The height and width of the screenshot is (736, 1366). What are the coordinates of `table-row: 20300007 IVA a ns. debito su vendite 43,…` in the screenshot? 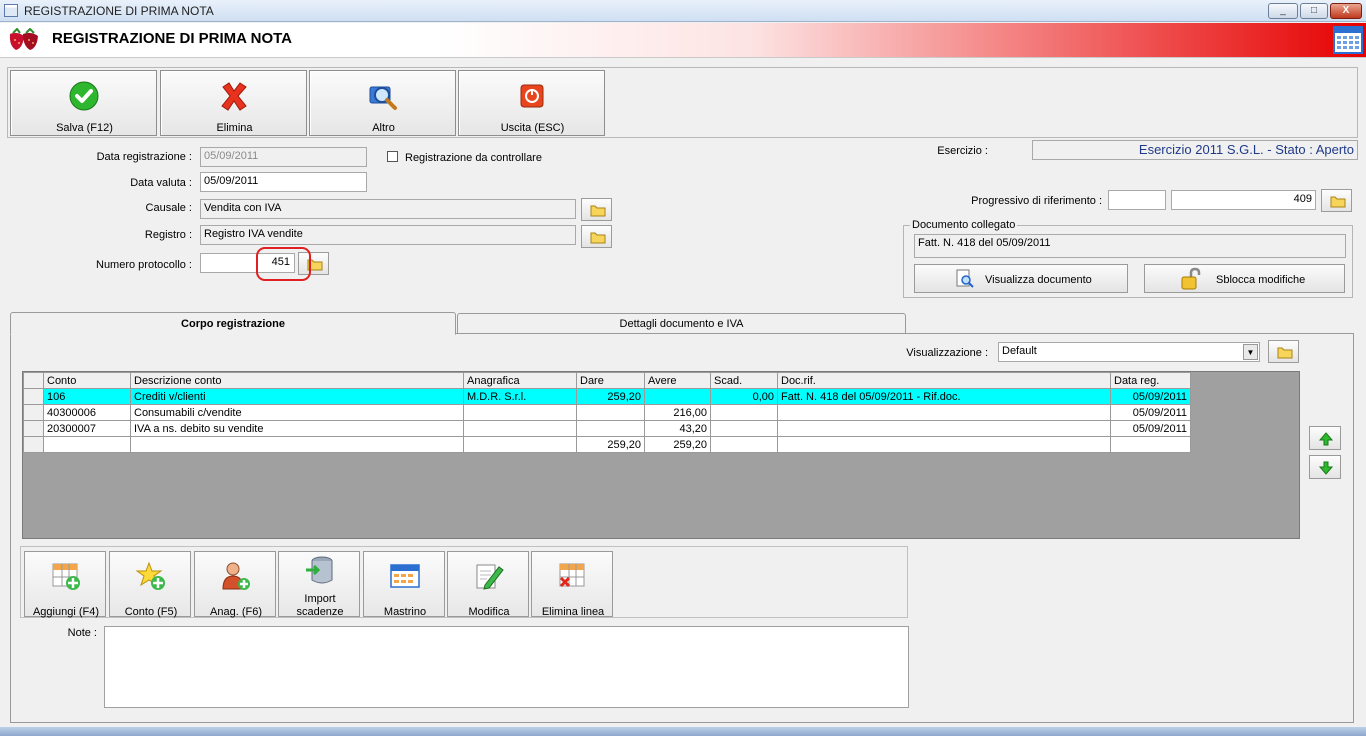 It's located at (607, 428).